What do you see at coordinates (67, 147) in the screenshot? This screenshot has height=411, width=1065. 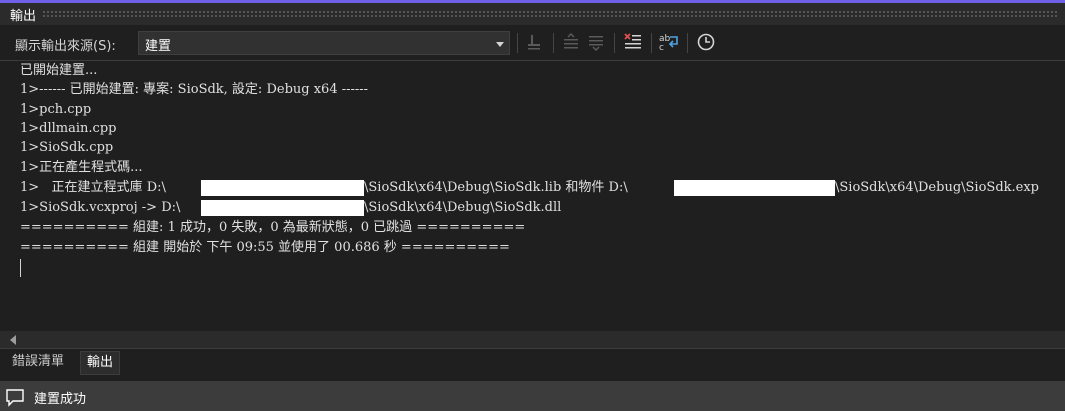 I see `output-line: 1>SioSdk.cpp` at bounding box center [67, 147].